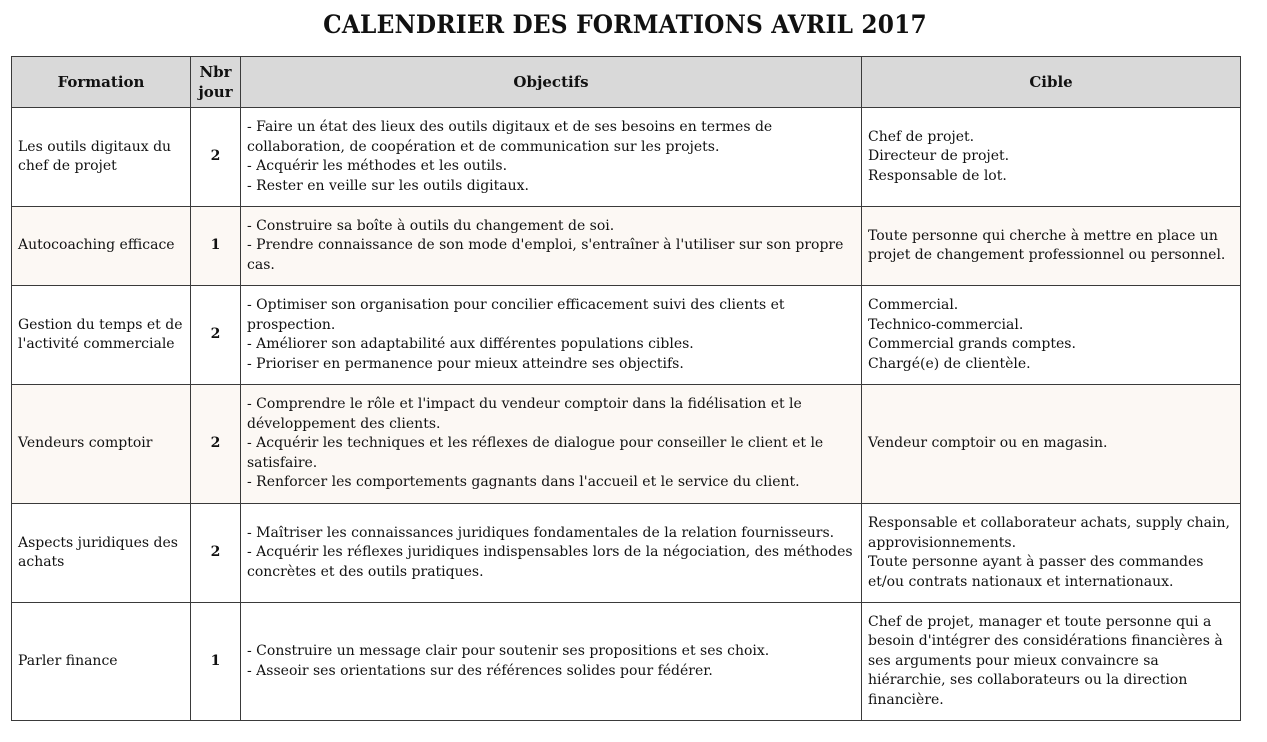  What do you see at coordinates (946, 324) in the screenshot?
I see `cible-item: Technico-commercial.` at bounding box center [946, 324].